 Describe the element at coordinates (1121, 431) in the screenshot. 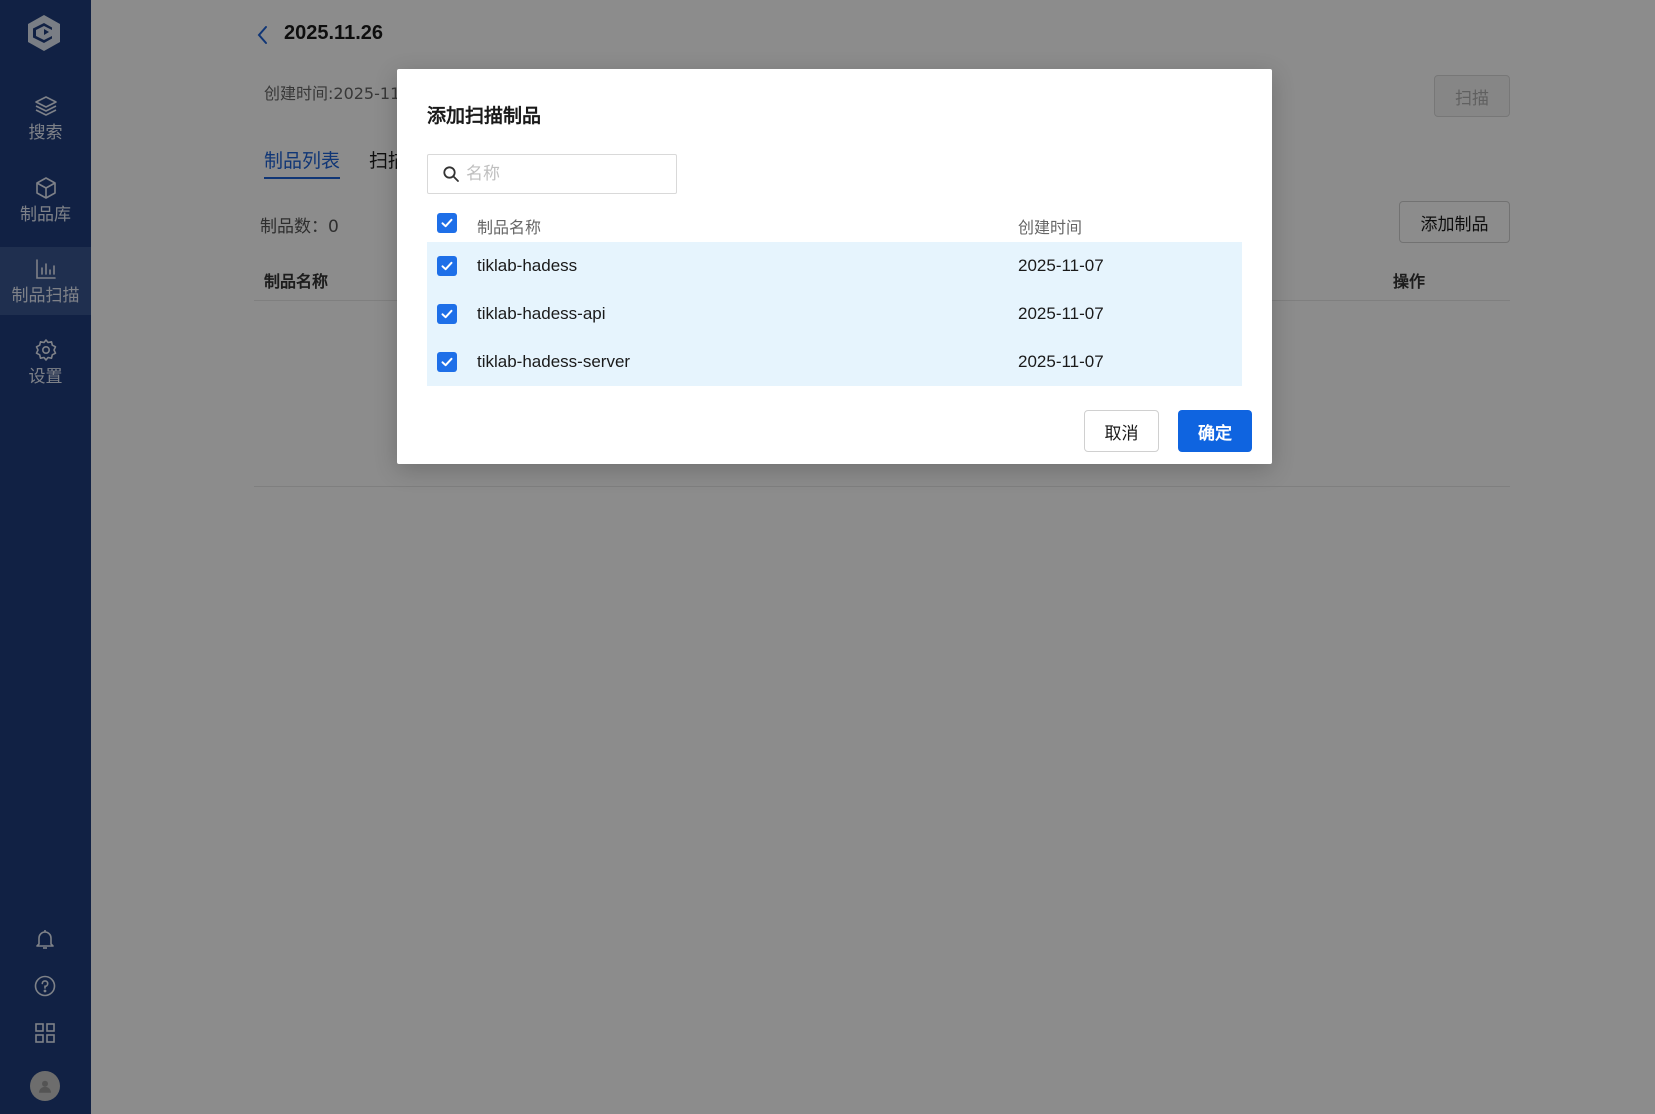

I see `cancel-button: 取消` at that location.